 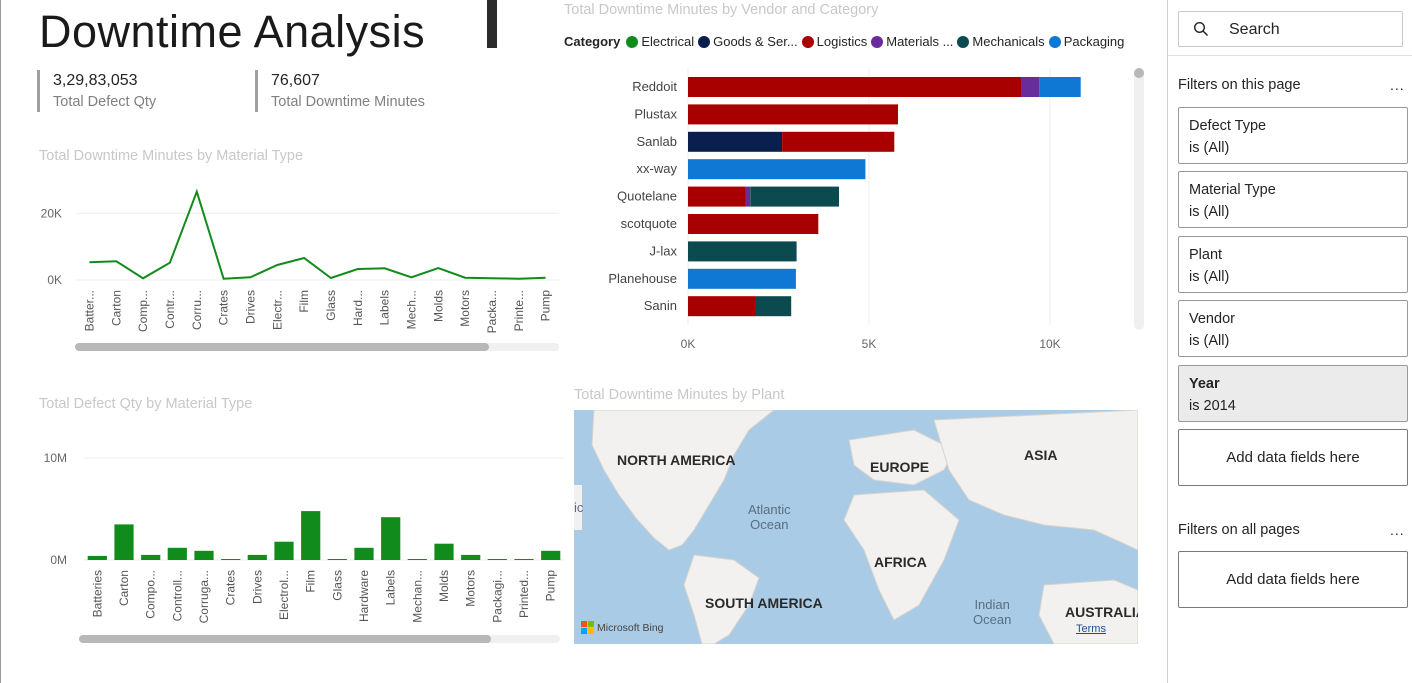 What do you see at coordinates (317, 234) in the screenshot?
I see `line-series` at bounding box center [317, 234].